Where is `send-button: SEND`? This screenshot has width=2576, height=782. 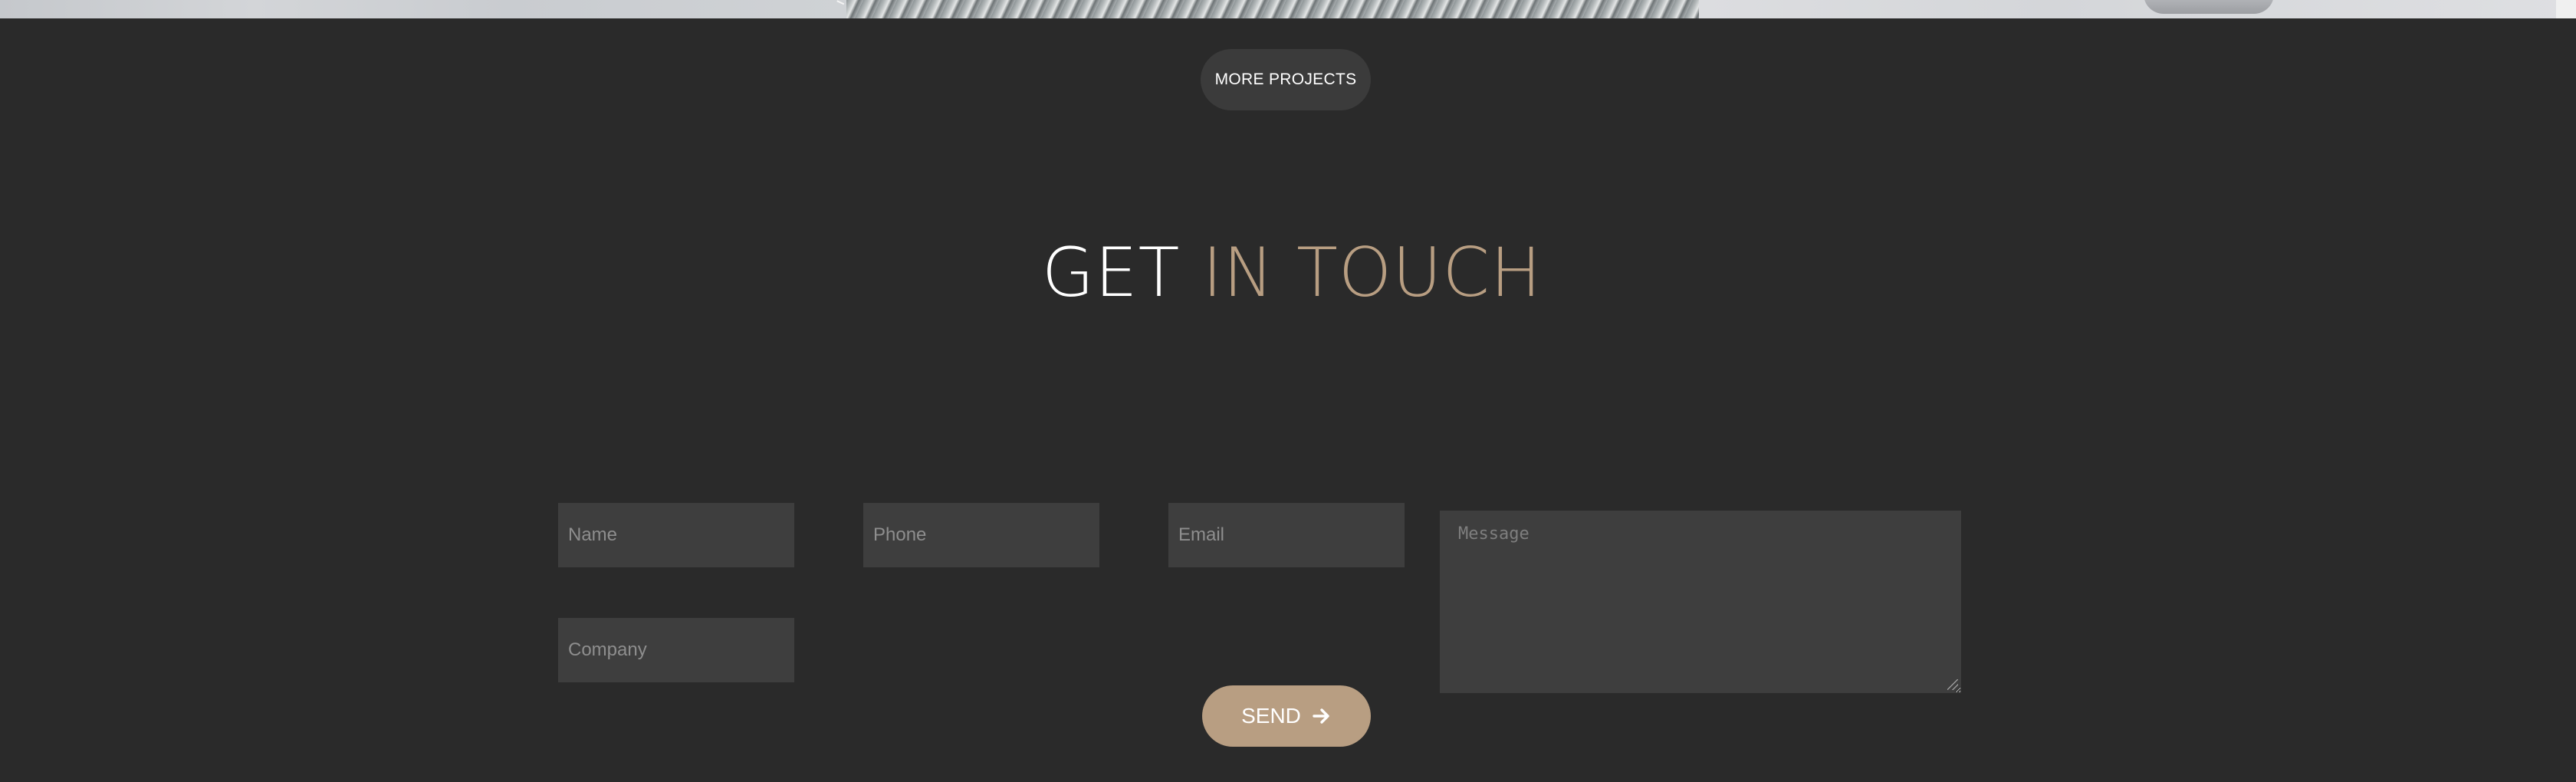 send-button: SEND is located at coordinates (1286, 716).